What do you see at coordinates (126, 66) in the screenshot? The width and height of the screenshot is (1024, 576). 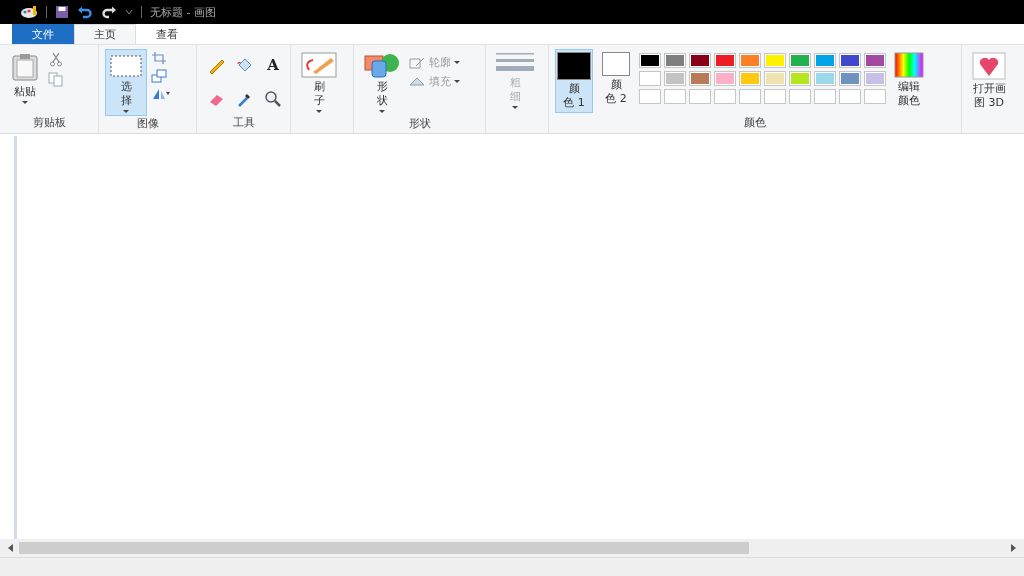 I see `dashed-rectangle-icon` at bounding box center [126, 66].